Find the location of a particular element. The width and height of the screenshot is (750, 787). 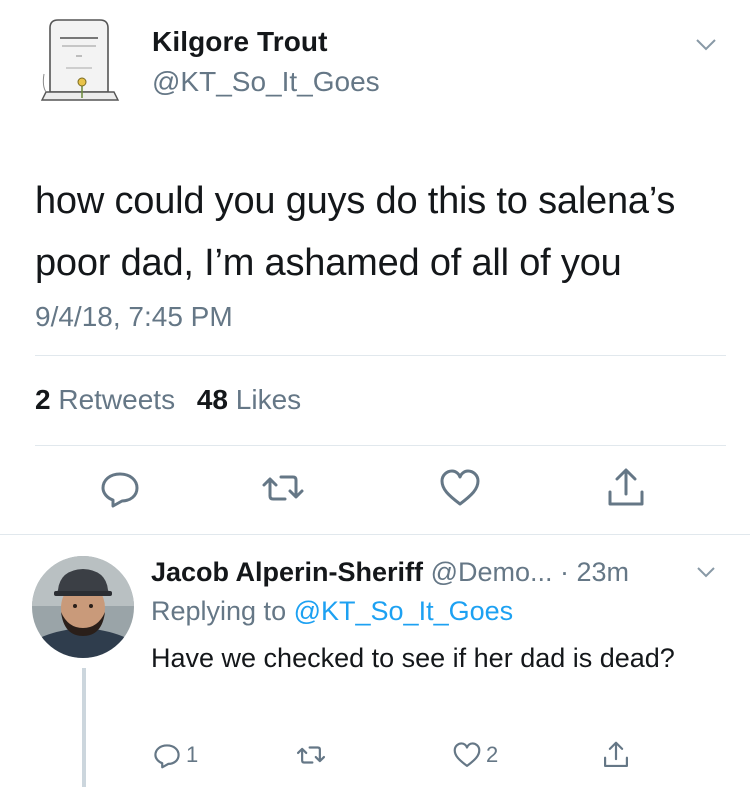

author-avatar is located at coordinates (81, 59).